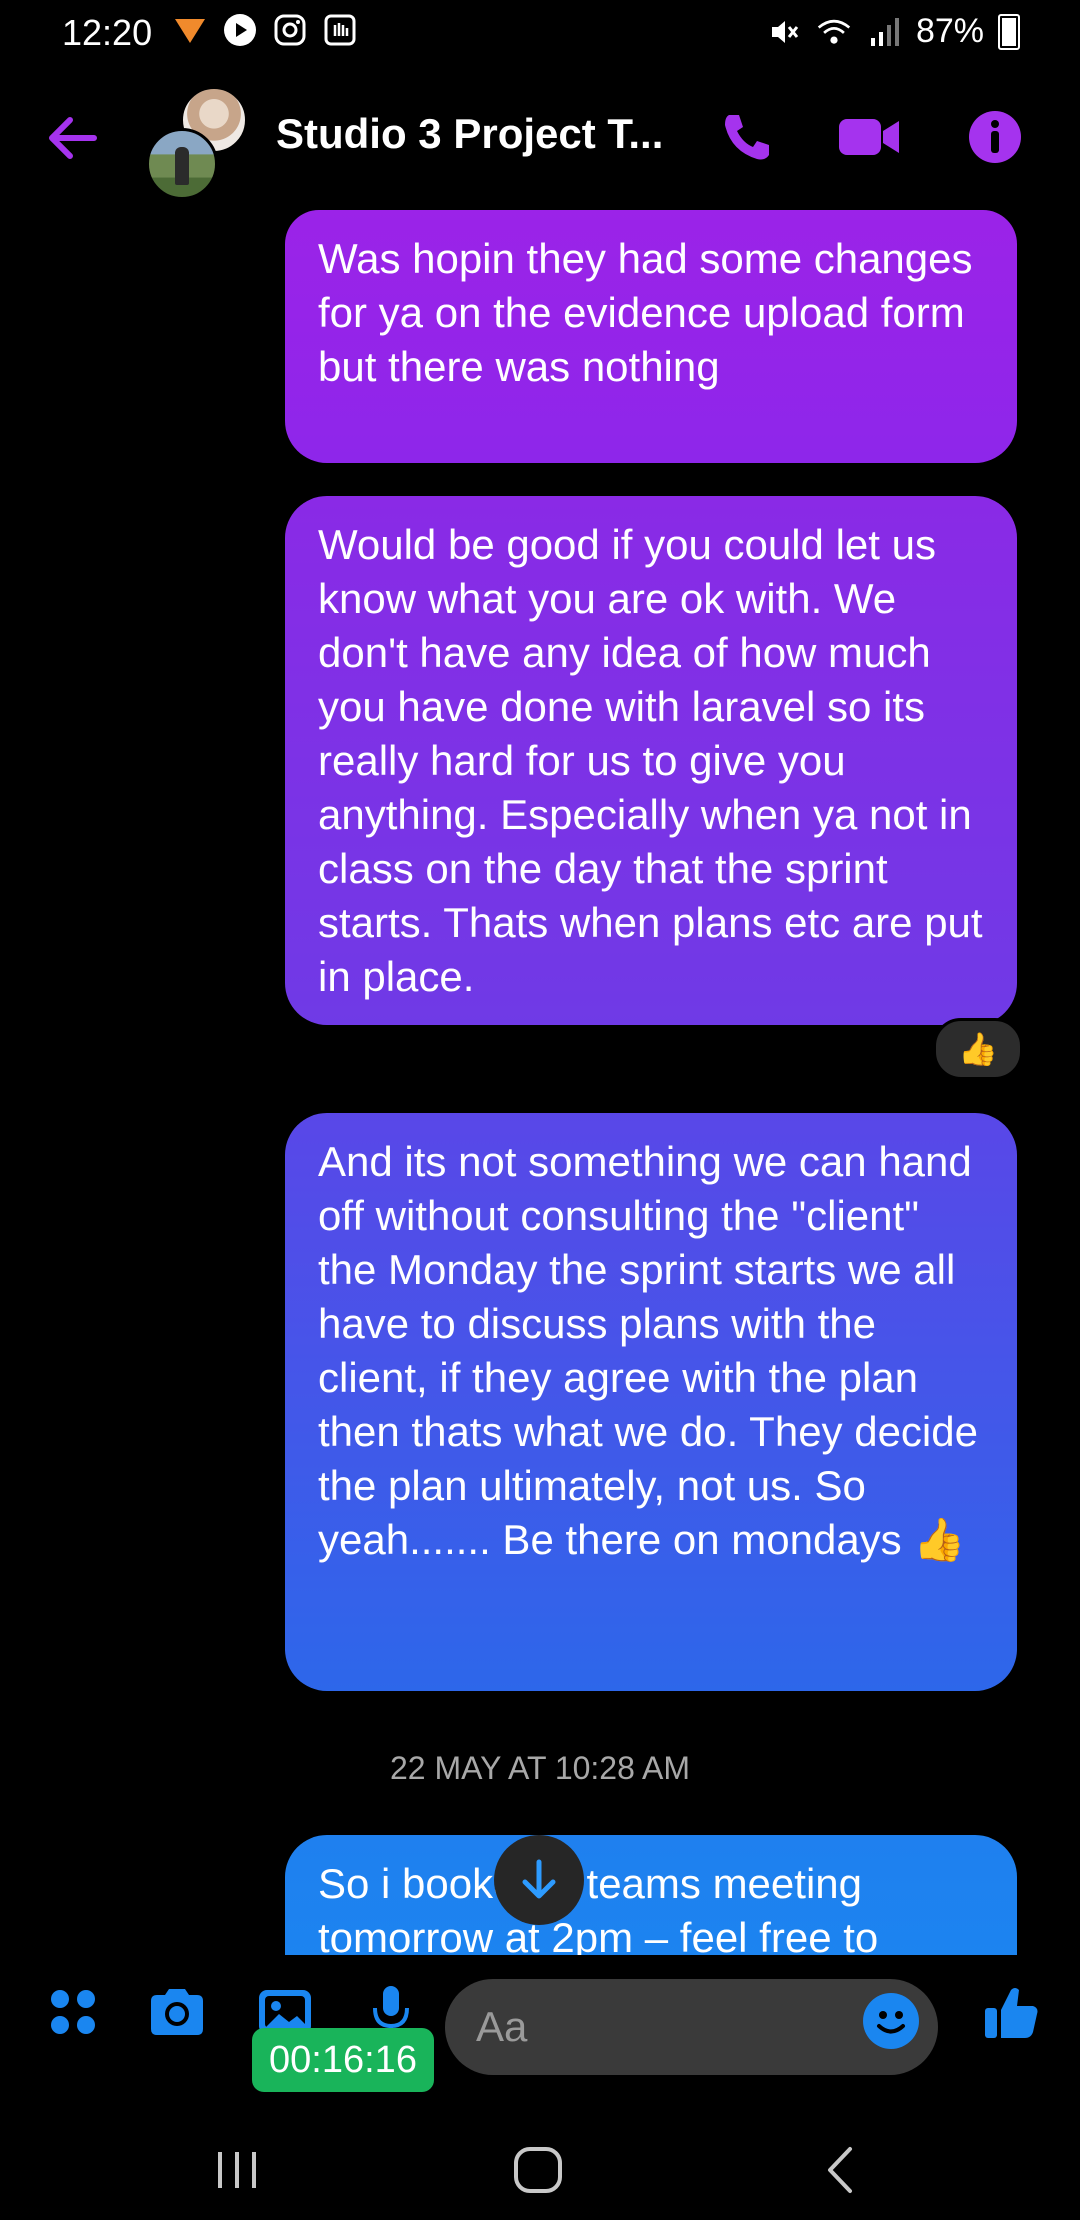  What do you see at coordinates (265, 30) in the screenshot?
I see `notification-icons` at bounding box center [265, 30].